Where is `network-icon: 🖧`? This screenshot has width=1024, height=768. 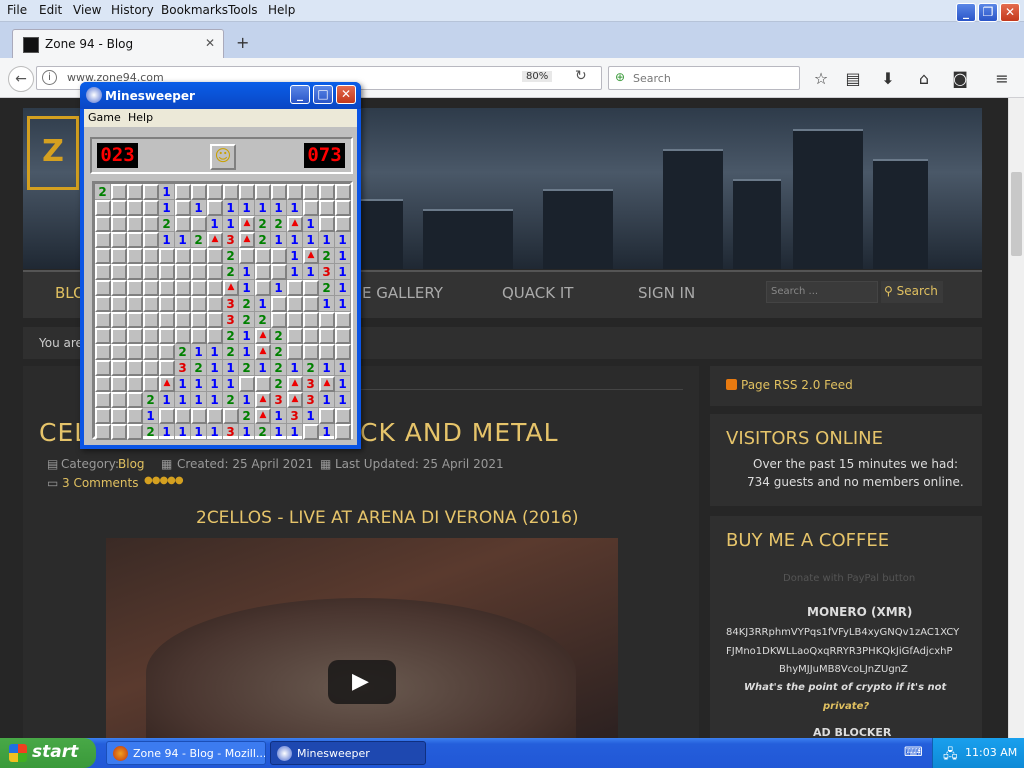 network-icon: 🖧 is located at coordinates (950, 756).